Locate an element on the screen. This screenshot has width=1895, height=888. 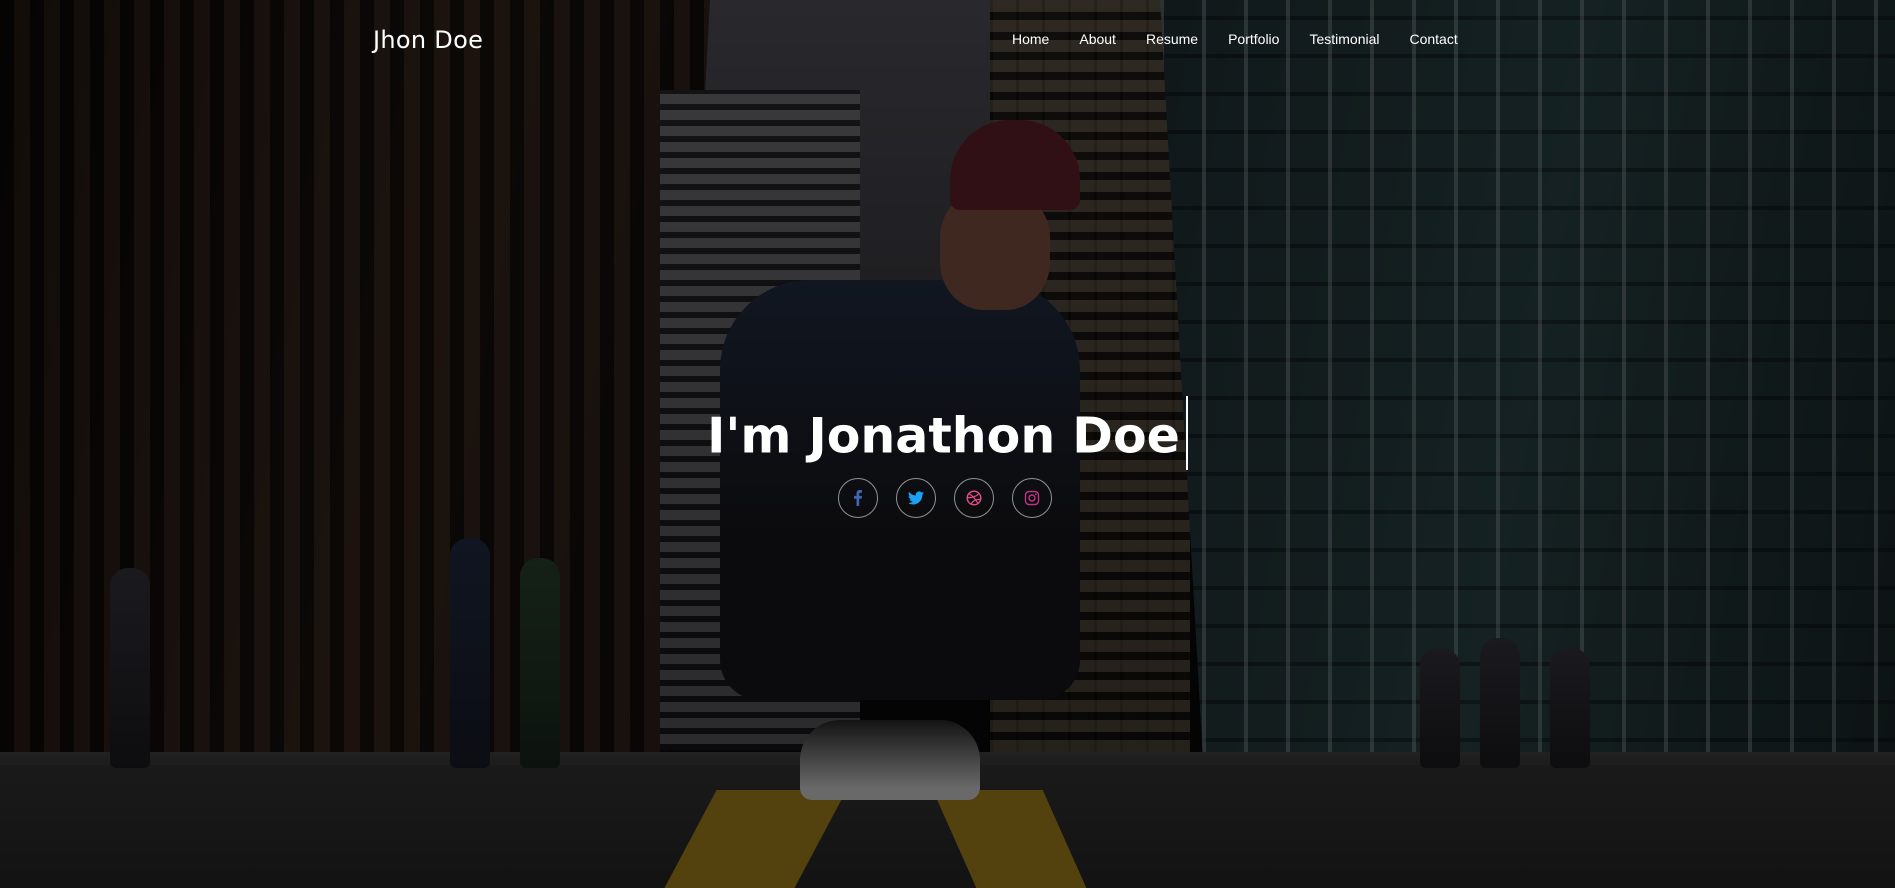
nav-portfolio: Portfolio is located at coordinates (1253, 39).